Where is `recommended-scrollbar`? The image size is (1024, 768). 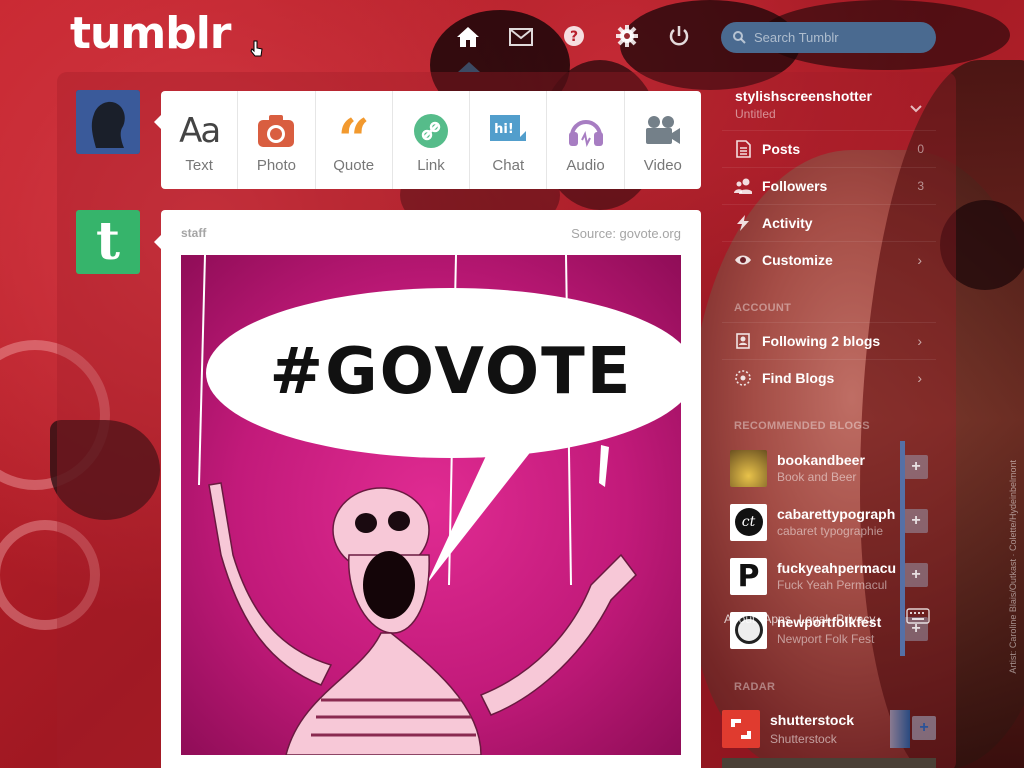
recommended-scrollbar is located at coordinates (902, 548).